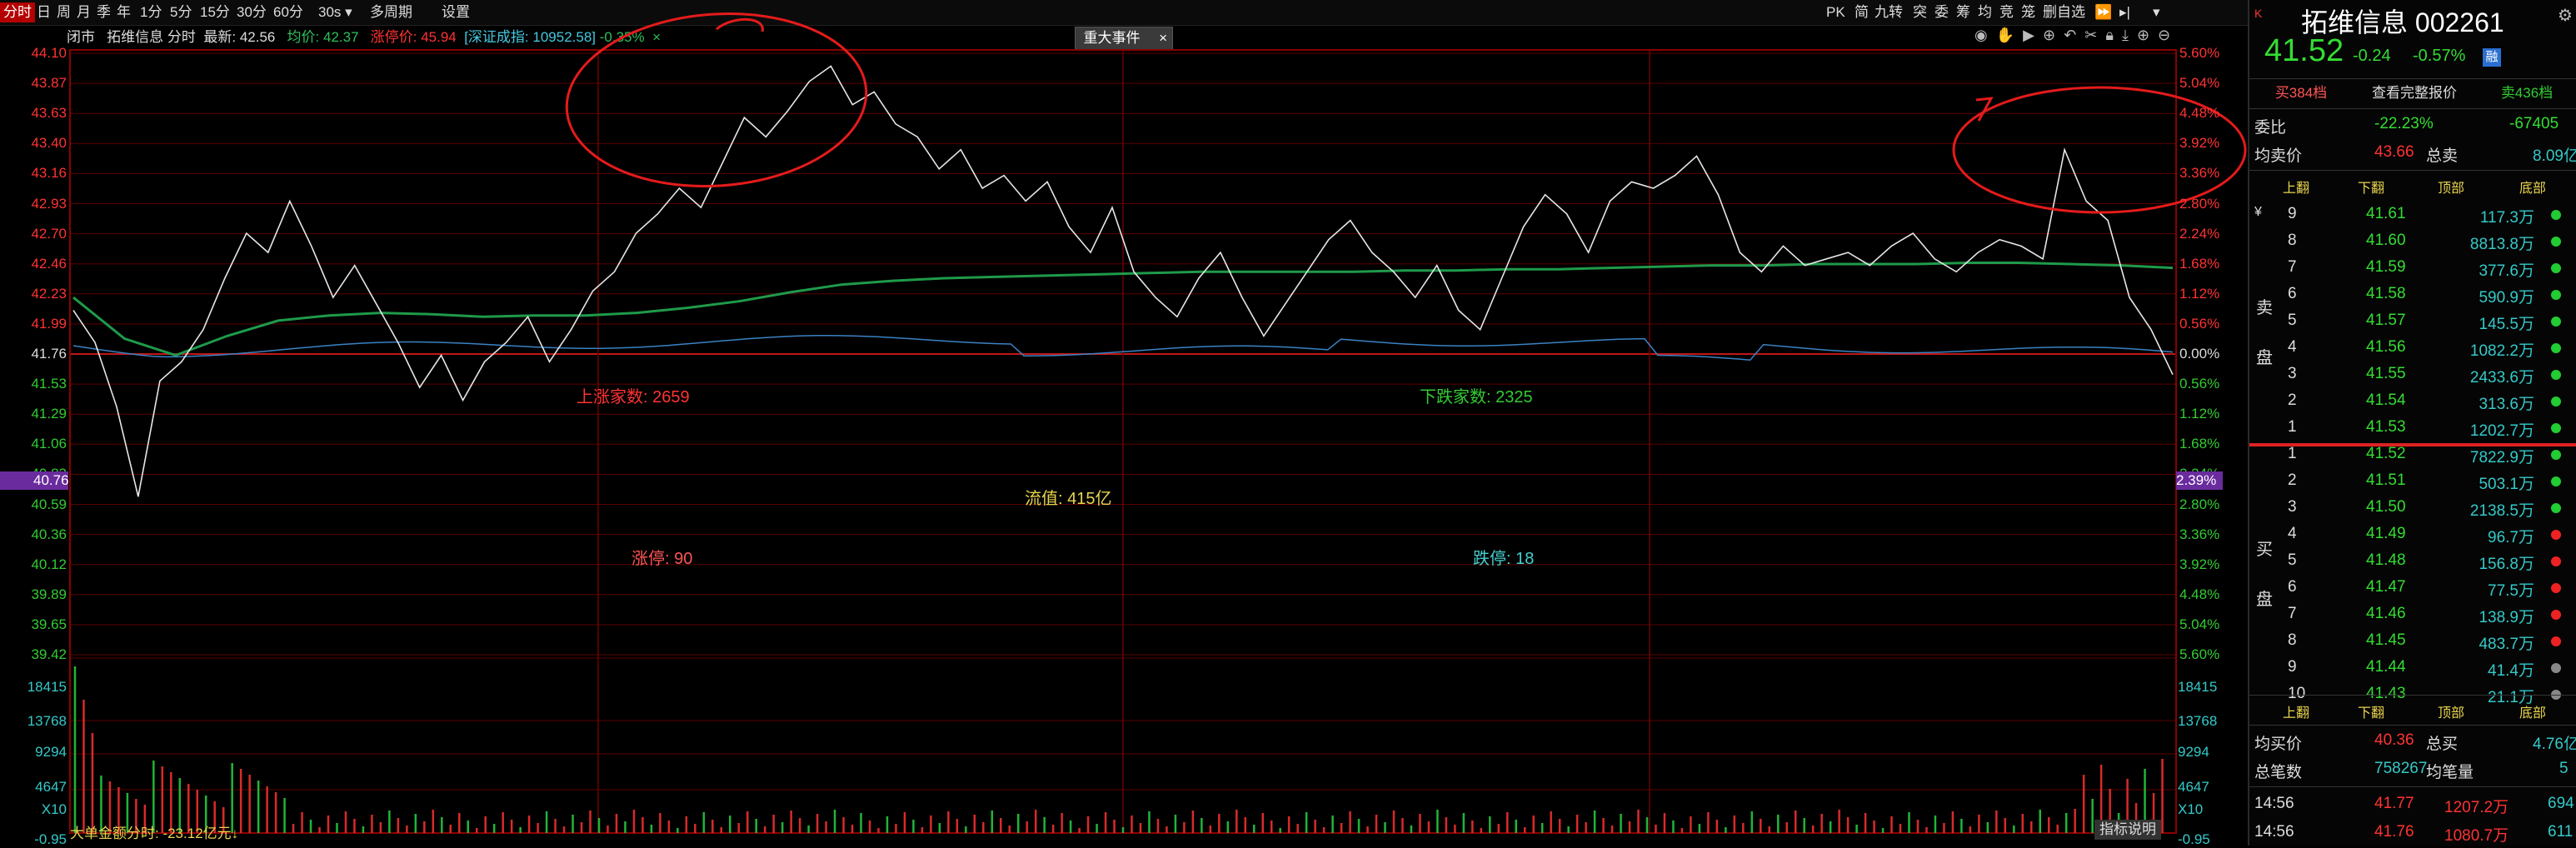  I want to click on price-axis-label: 41.06, so click(49, 444).